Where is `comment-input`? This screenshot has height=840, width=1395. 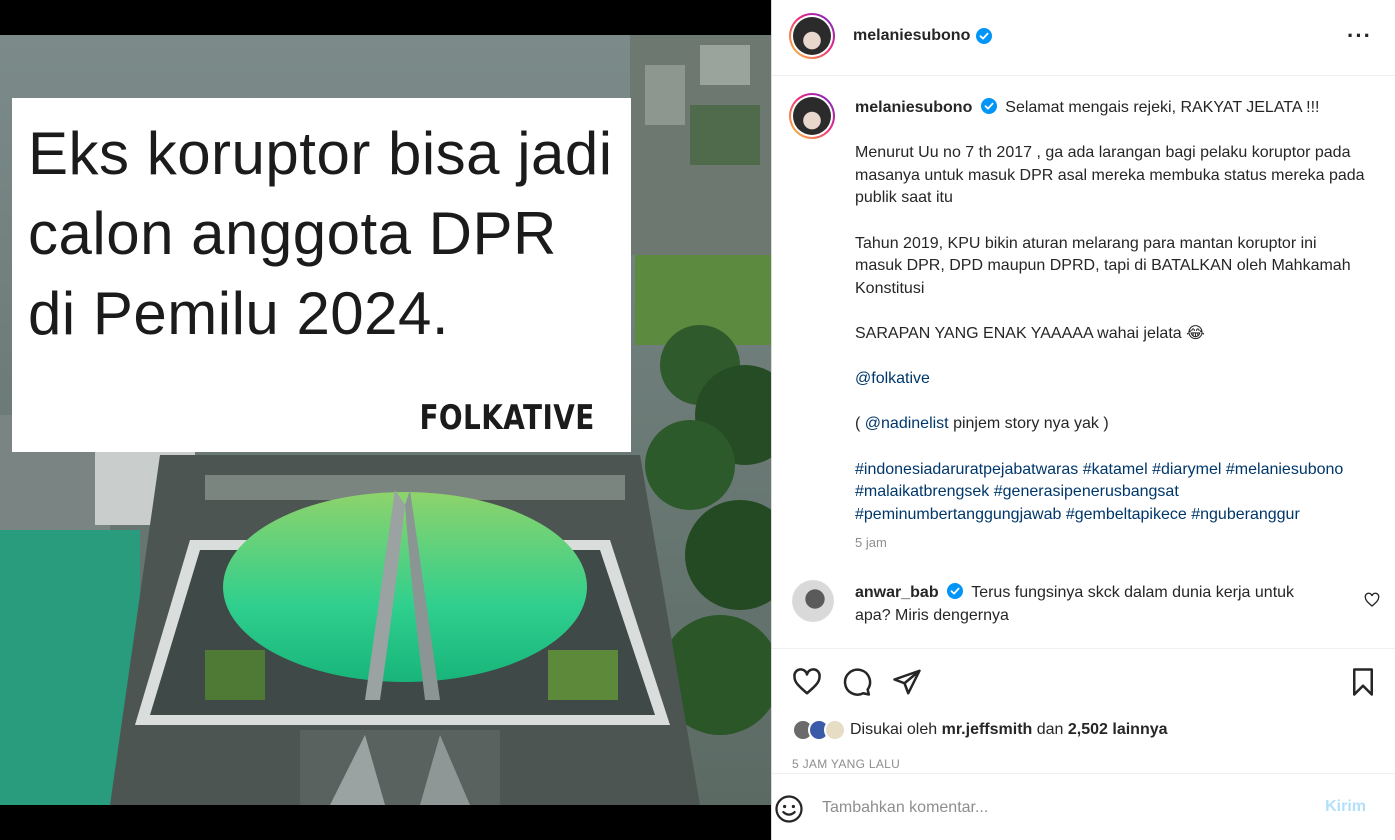
comment-input is located at coordinates (1057, 808).